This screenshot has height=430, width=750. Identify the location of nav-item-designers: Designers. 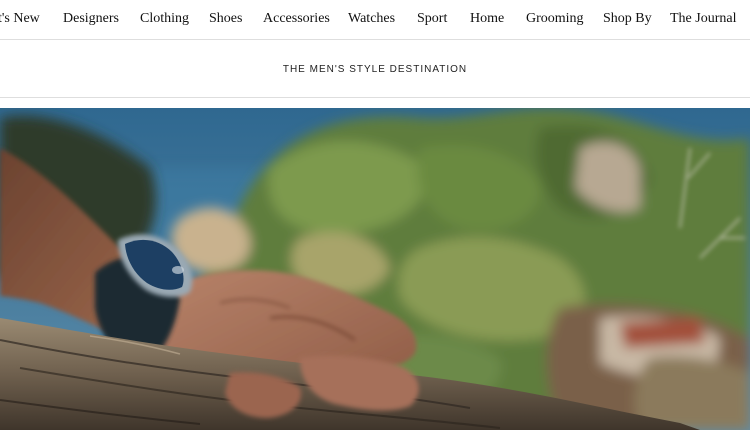
(91, 19).